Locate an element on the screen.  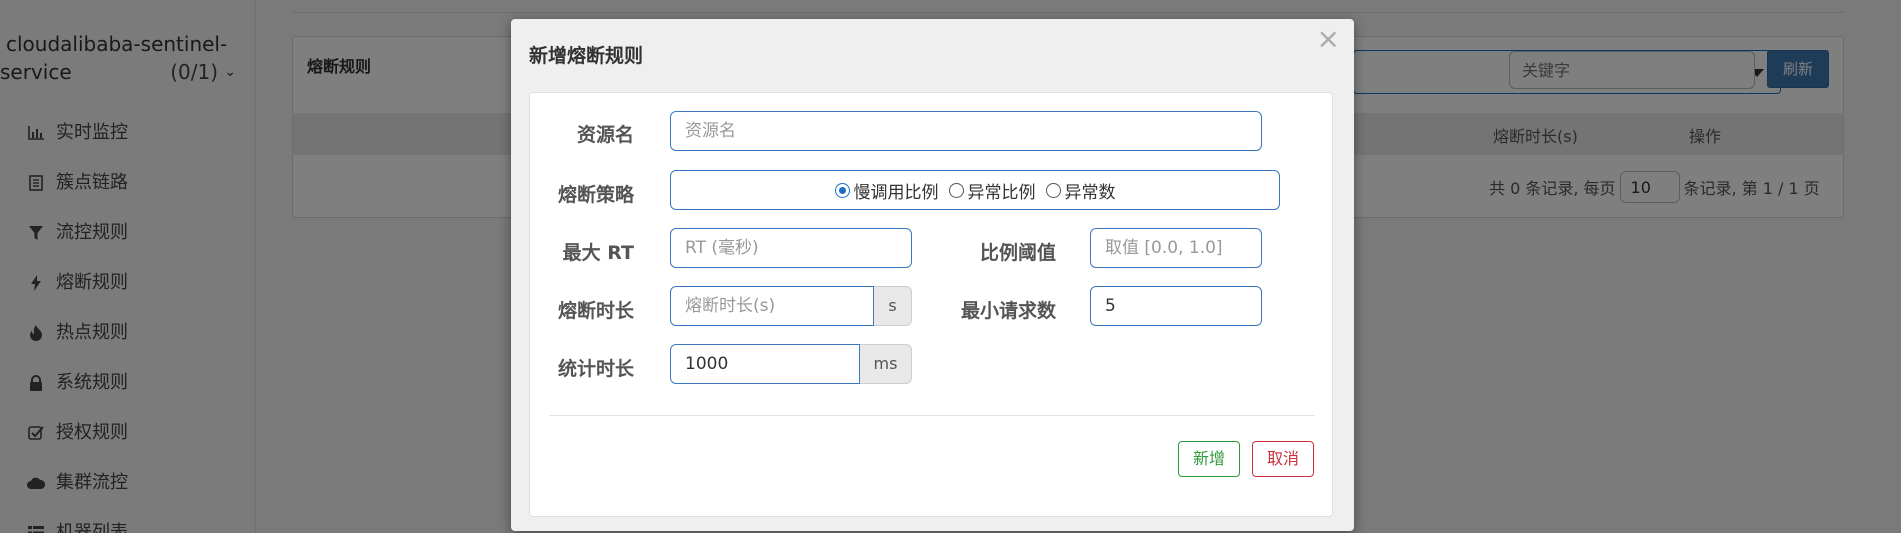
duration-unit-addon: s is located at coordinates (893, 306).